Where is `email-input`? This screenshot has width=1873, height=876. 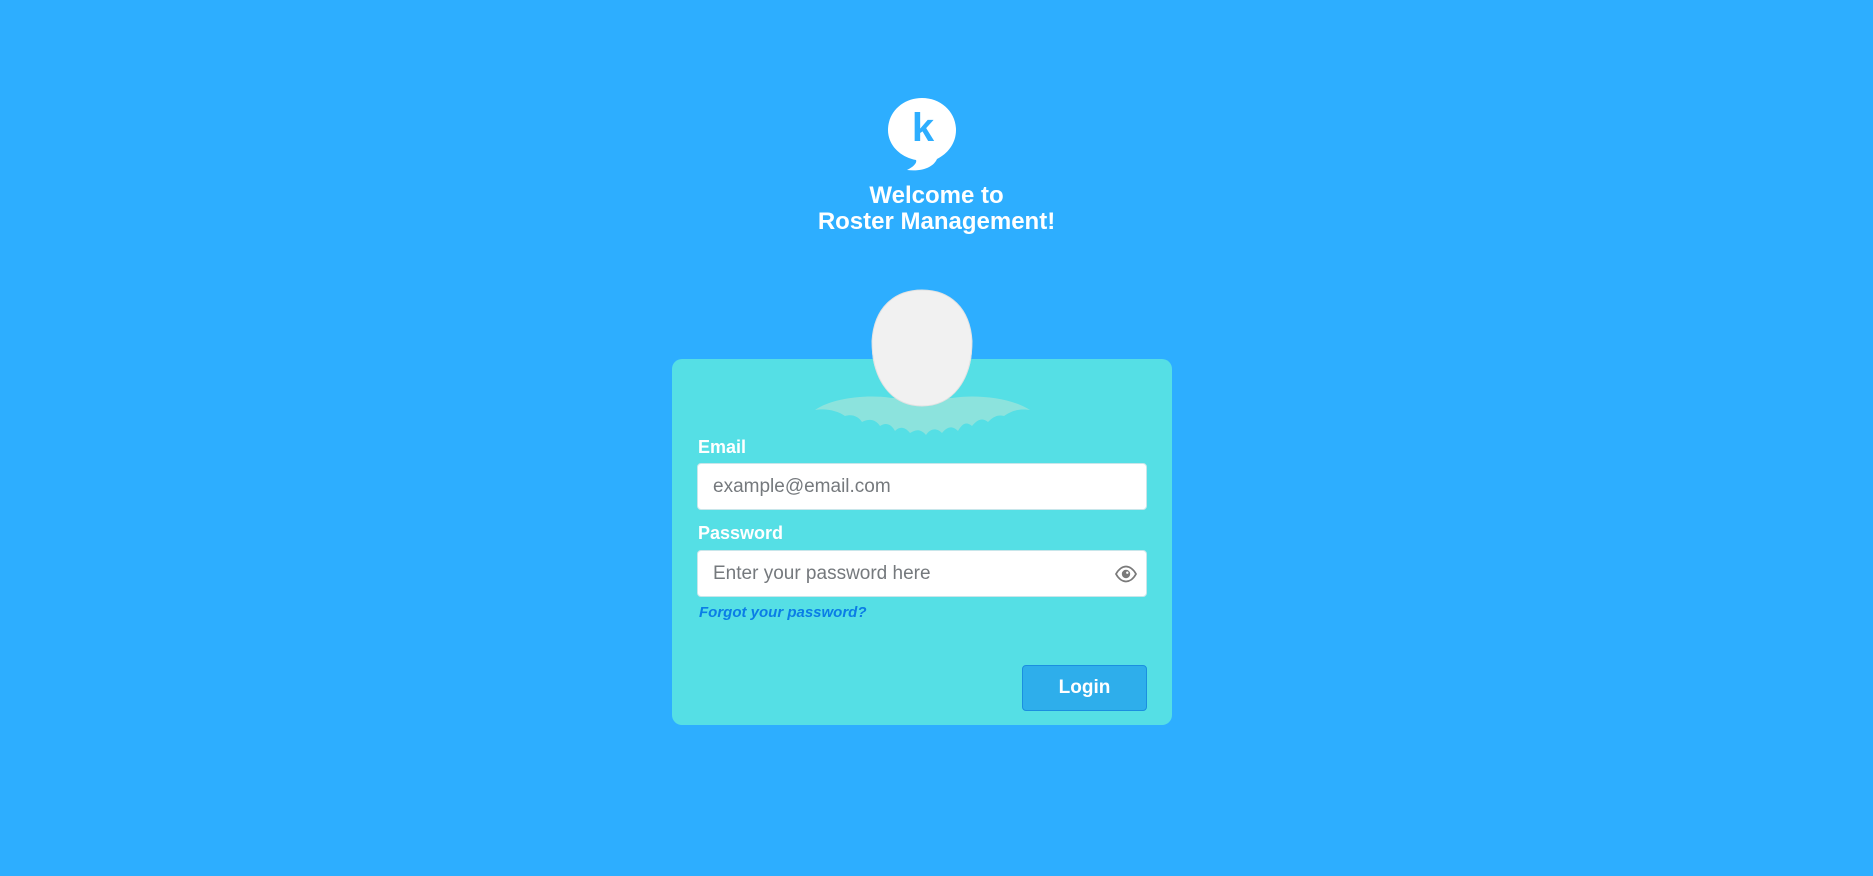 email-input is located at coordinates (922, 486).